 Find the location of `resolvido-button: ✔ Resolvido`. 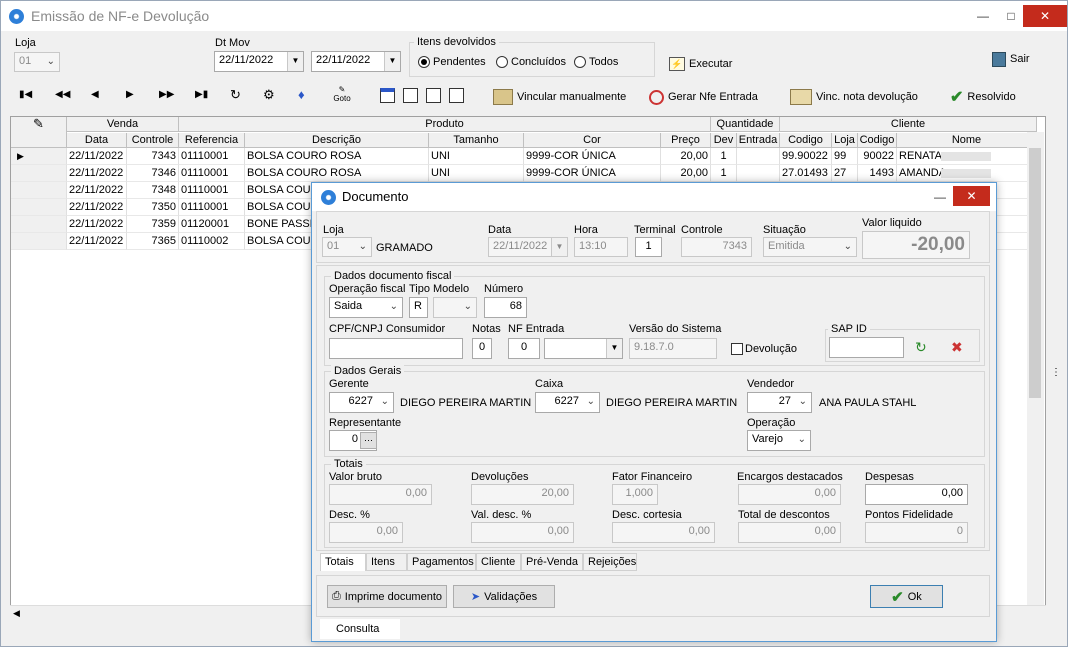

resolvido-button: ✔ Resolvido is located at coordinates (983, 97).